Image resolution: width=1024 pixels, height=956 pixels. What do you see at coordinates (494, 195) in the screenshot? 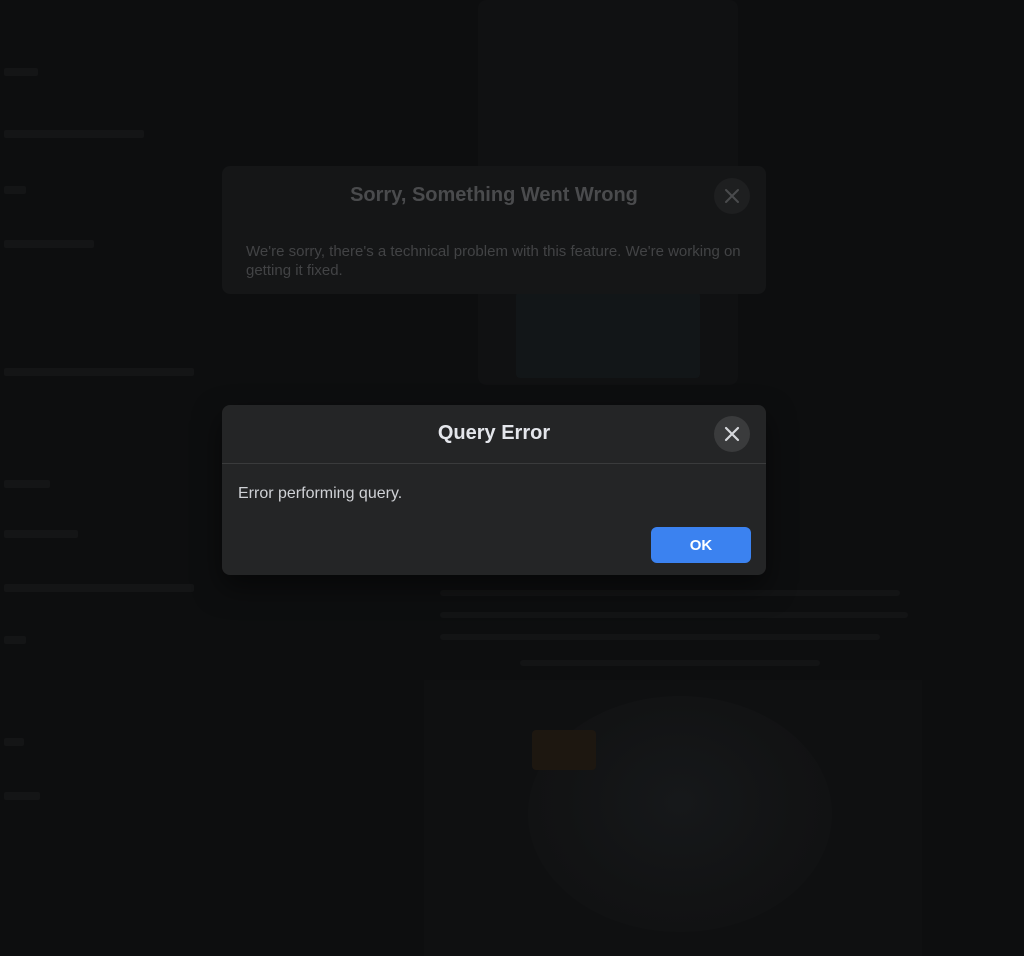
I see `background-dialog-title: Sorry, Something Went Wrong` at bounding box center [494, 195].